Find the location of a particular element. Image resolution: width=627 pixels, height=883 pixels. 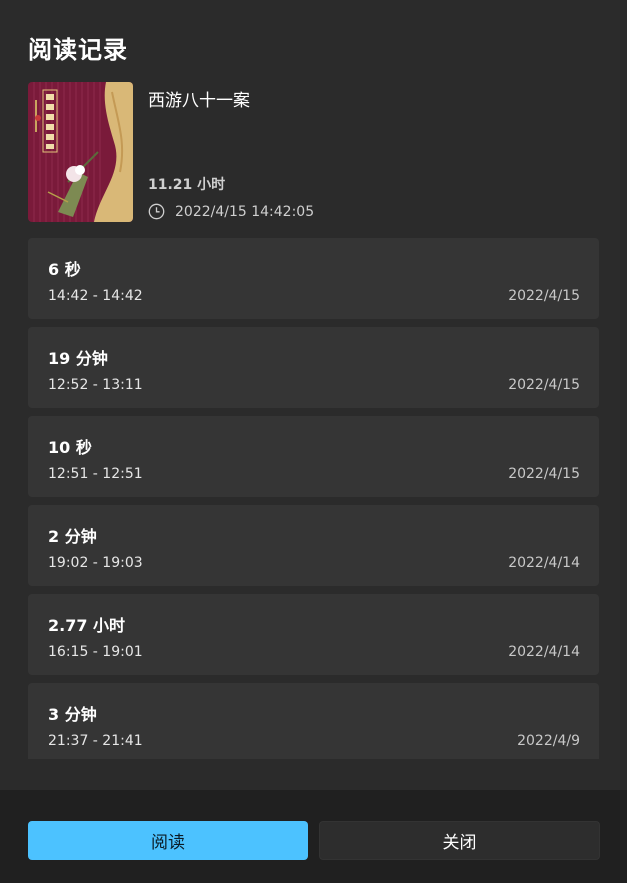

record-duration: 6 秒 is located at coordinates (64, 269).